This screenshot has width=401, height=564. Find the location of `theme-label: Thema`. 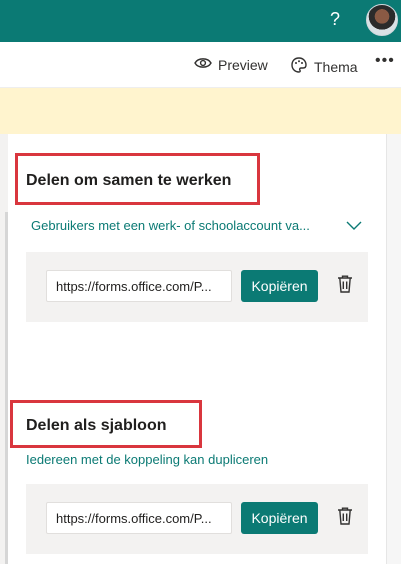

theme-label: Thema is located at coordinates (336, 66).